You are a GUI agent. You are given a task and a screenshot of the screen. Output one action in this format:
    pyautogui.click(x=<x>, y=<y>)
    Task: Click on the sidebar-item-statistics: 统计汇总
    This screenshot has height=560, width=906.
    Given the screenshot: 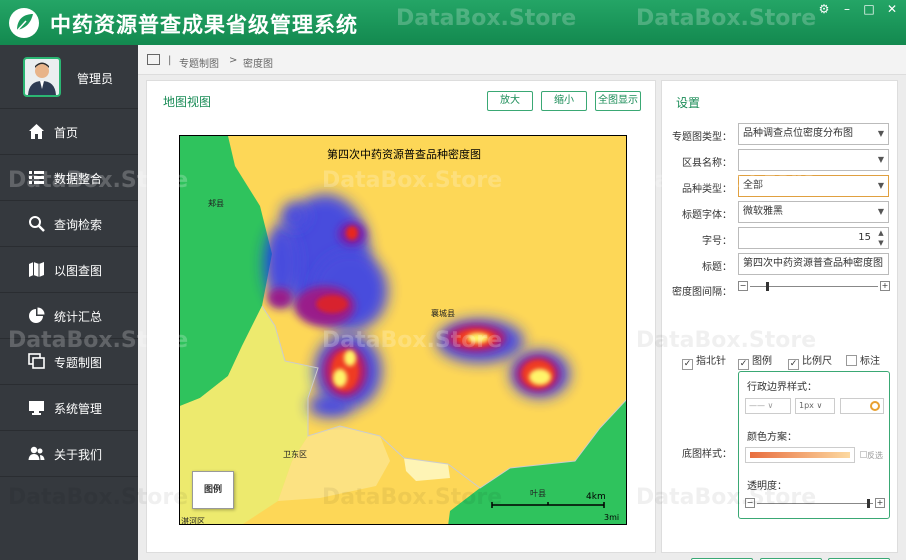 What is the action you would take?
    pyautogui.click(x=69, y=316)
    